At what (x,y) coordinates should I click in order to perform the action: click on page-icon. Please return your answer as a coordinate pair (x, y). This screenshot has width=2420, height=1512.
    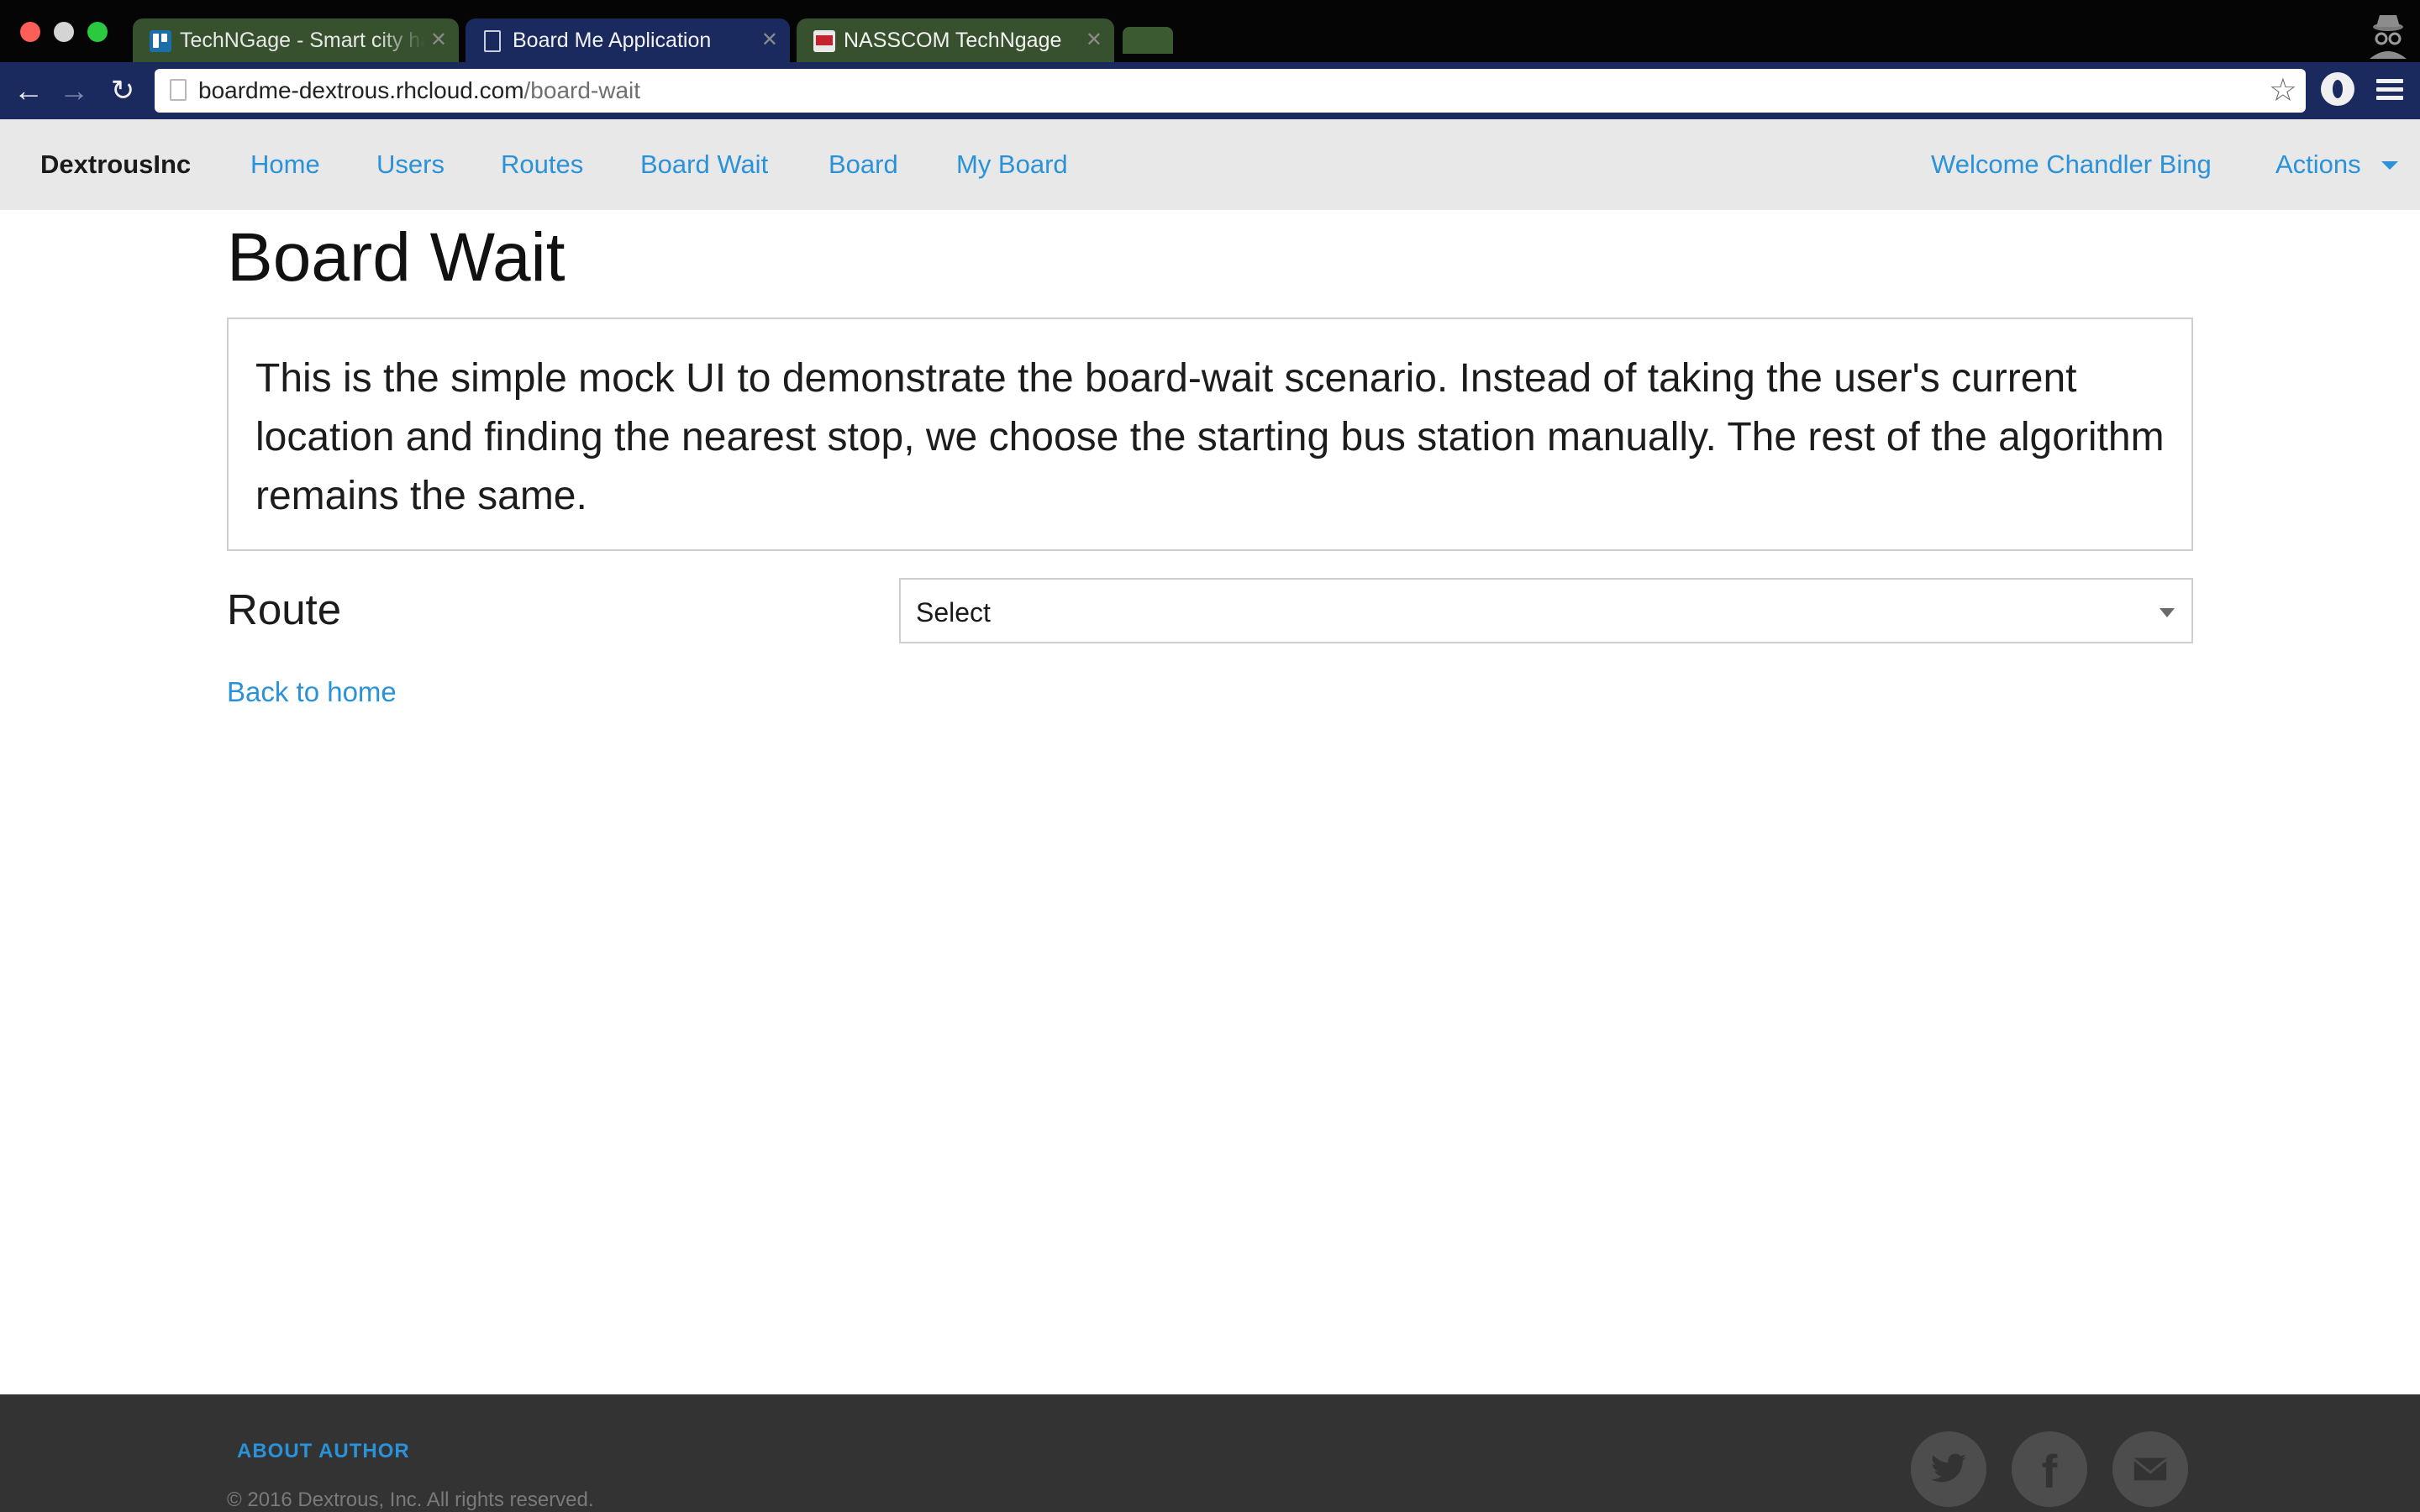
    Looking at the image, I should click on (178, 90).